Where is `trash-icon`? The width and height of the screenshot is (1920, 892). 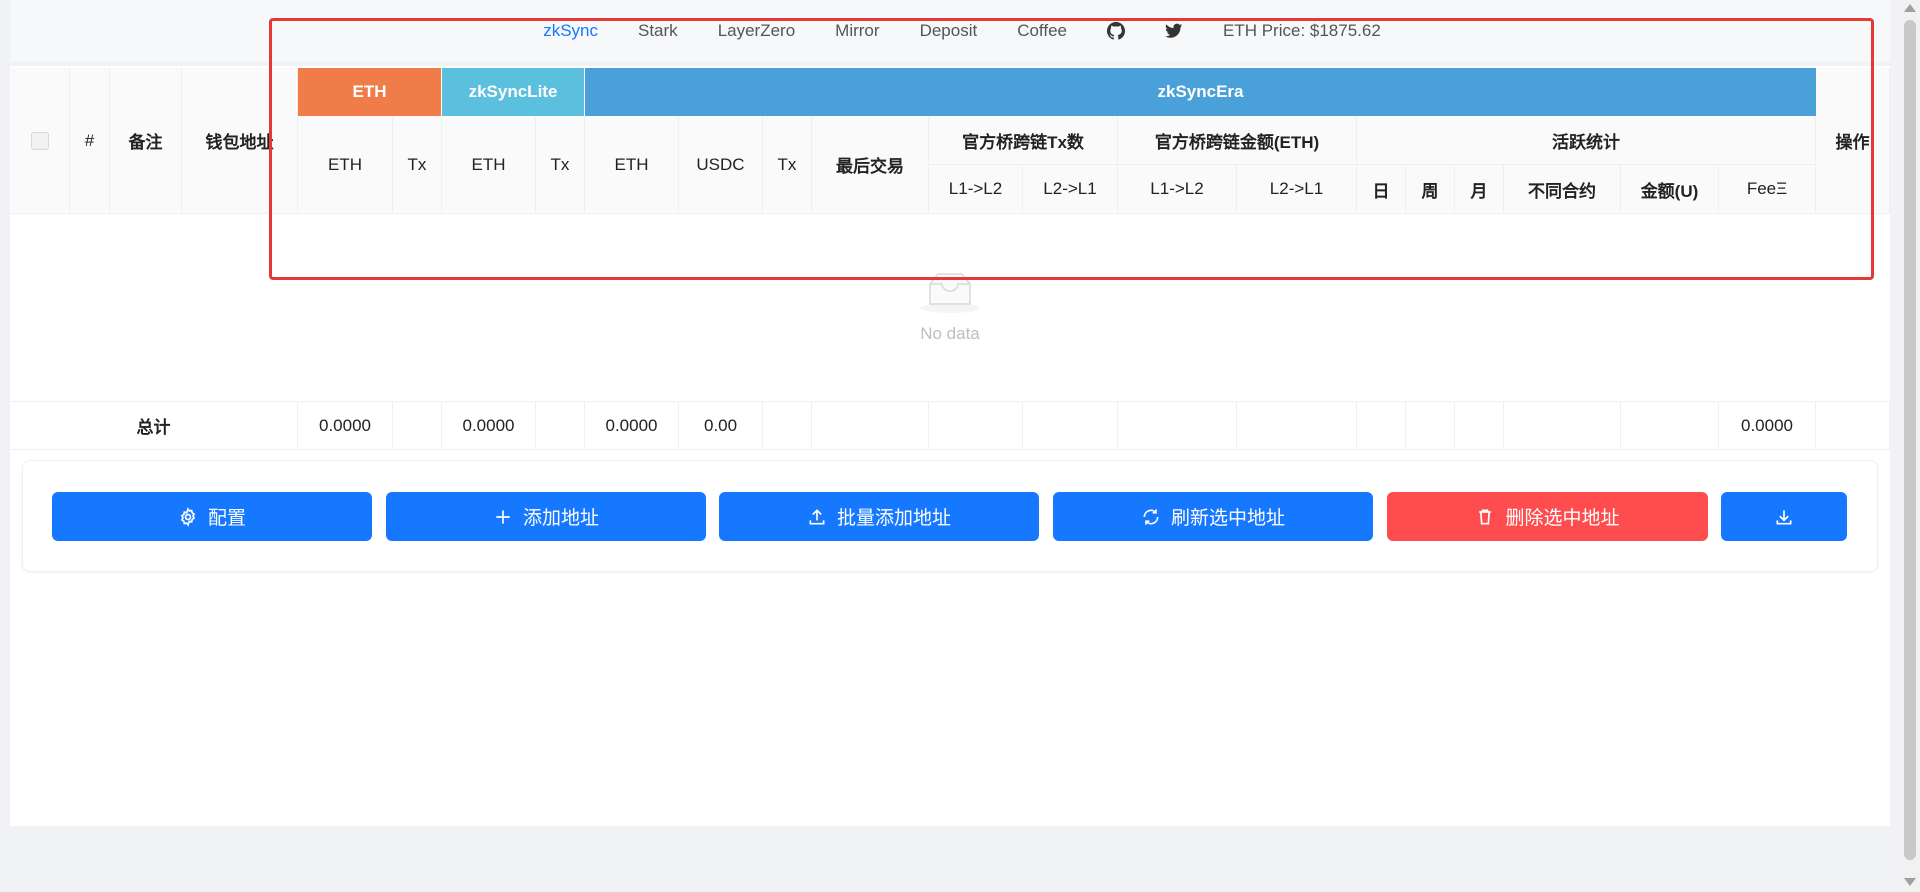
trash-icon is located at coordinates (1485, 516).